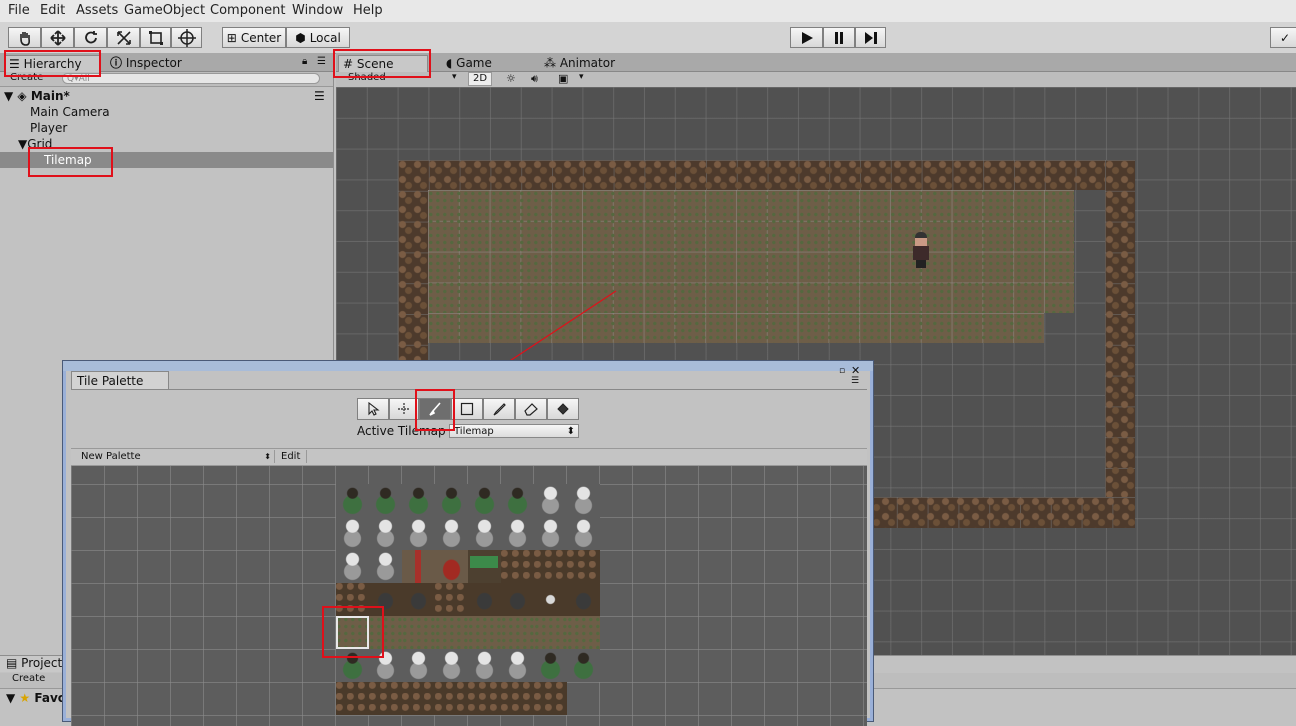 Image resolution: width=1296 pixels, height=726 pixels. I want to click on scene-menu-icon: ☰, so click(319, 96).